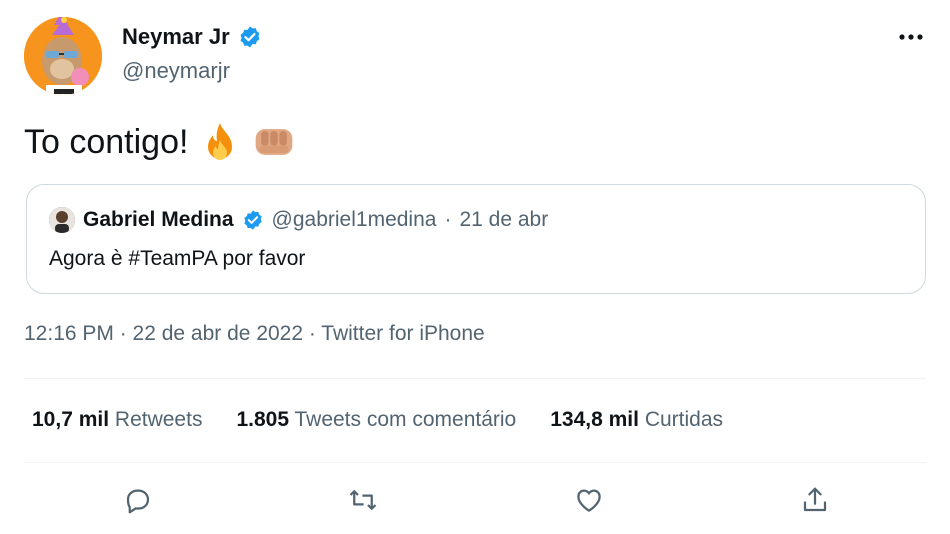  I want to click on quoted-avatar-icon, so click(62, 220).